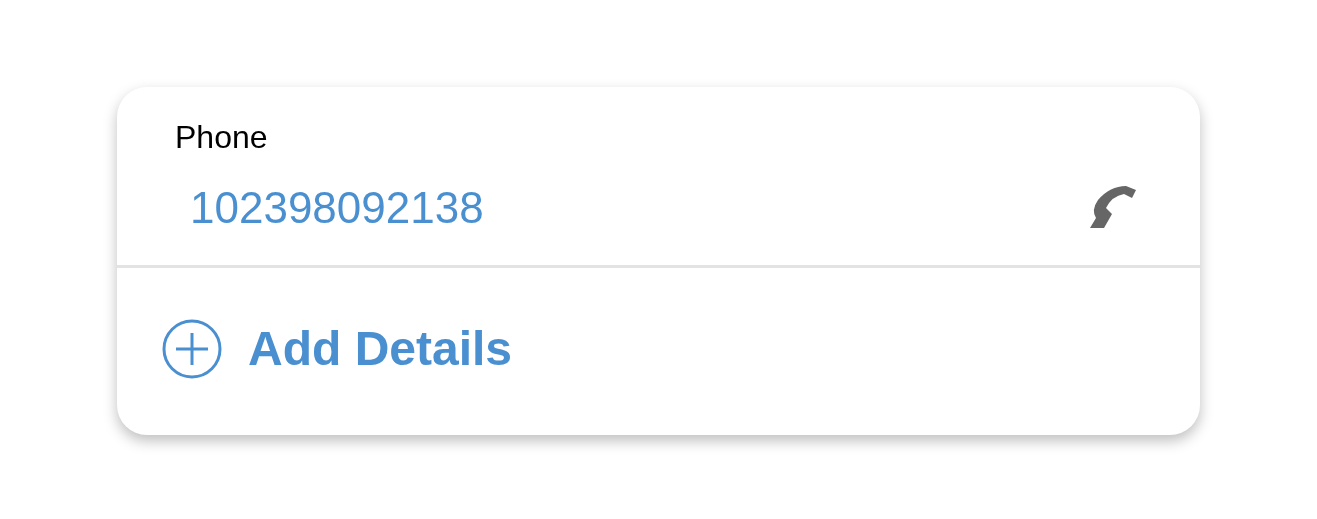  I want to click on add-details-button: Add Details, so click(337, 348).